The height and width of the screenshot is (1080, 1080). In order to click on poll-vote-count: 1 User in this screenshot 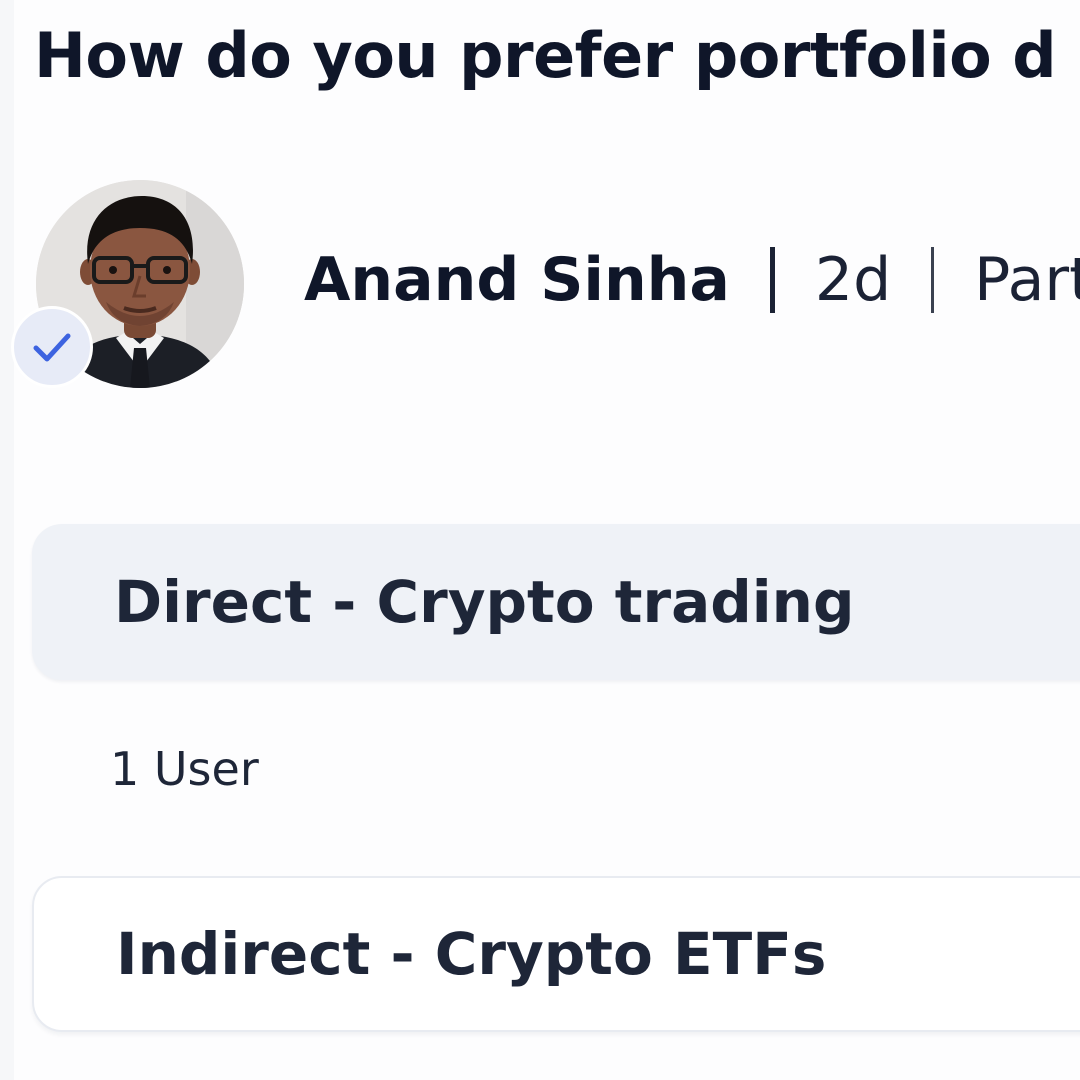, I will do `click(184, 769)`.